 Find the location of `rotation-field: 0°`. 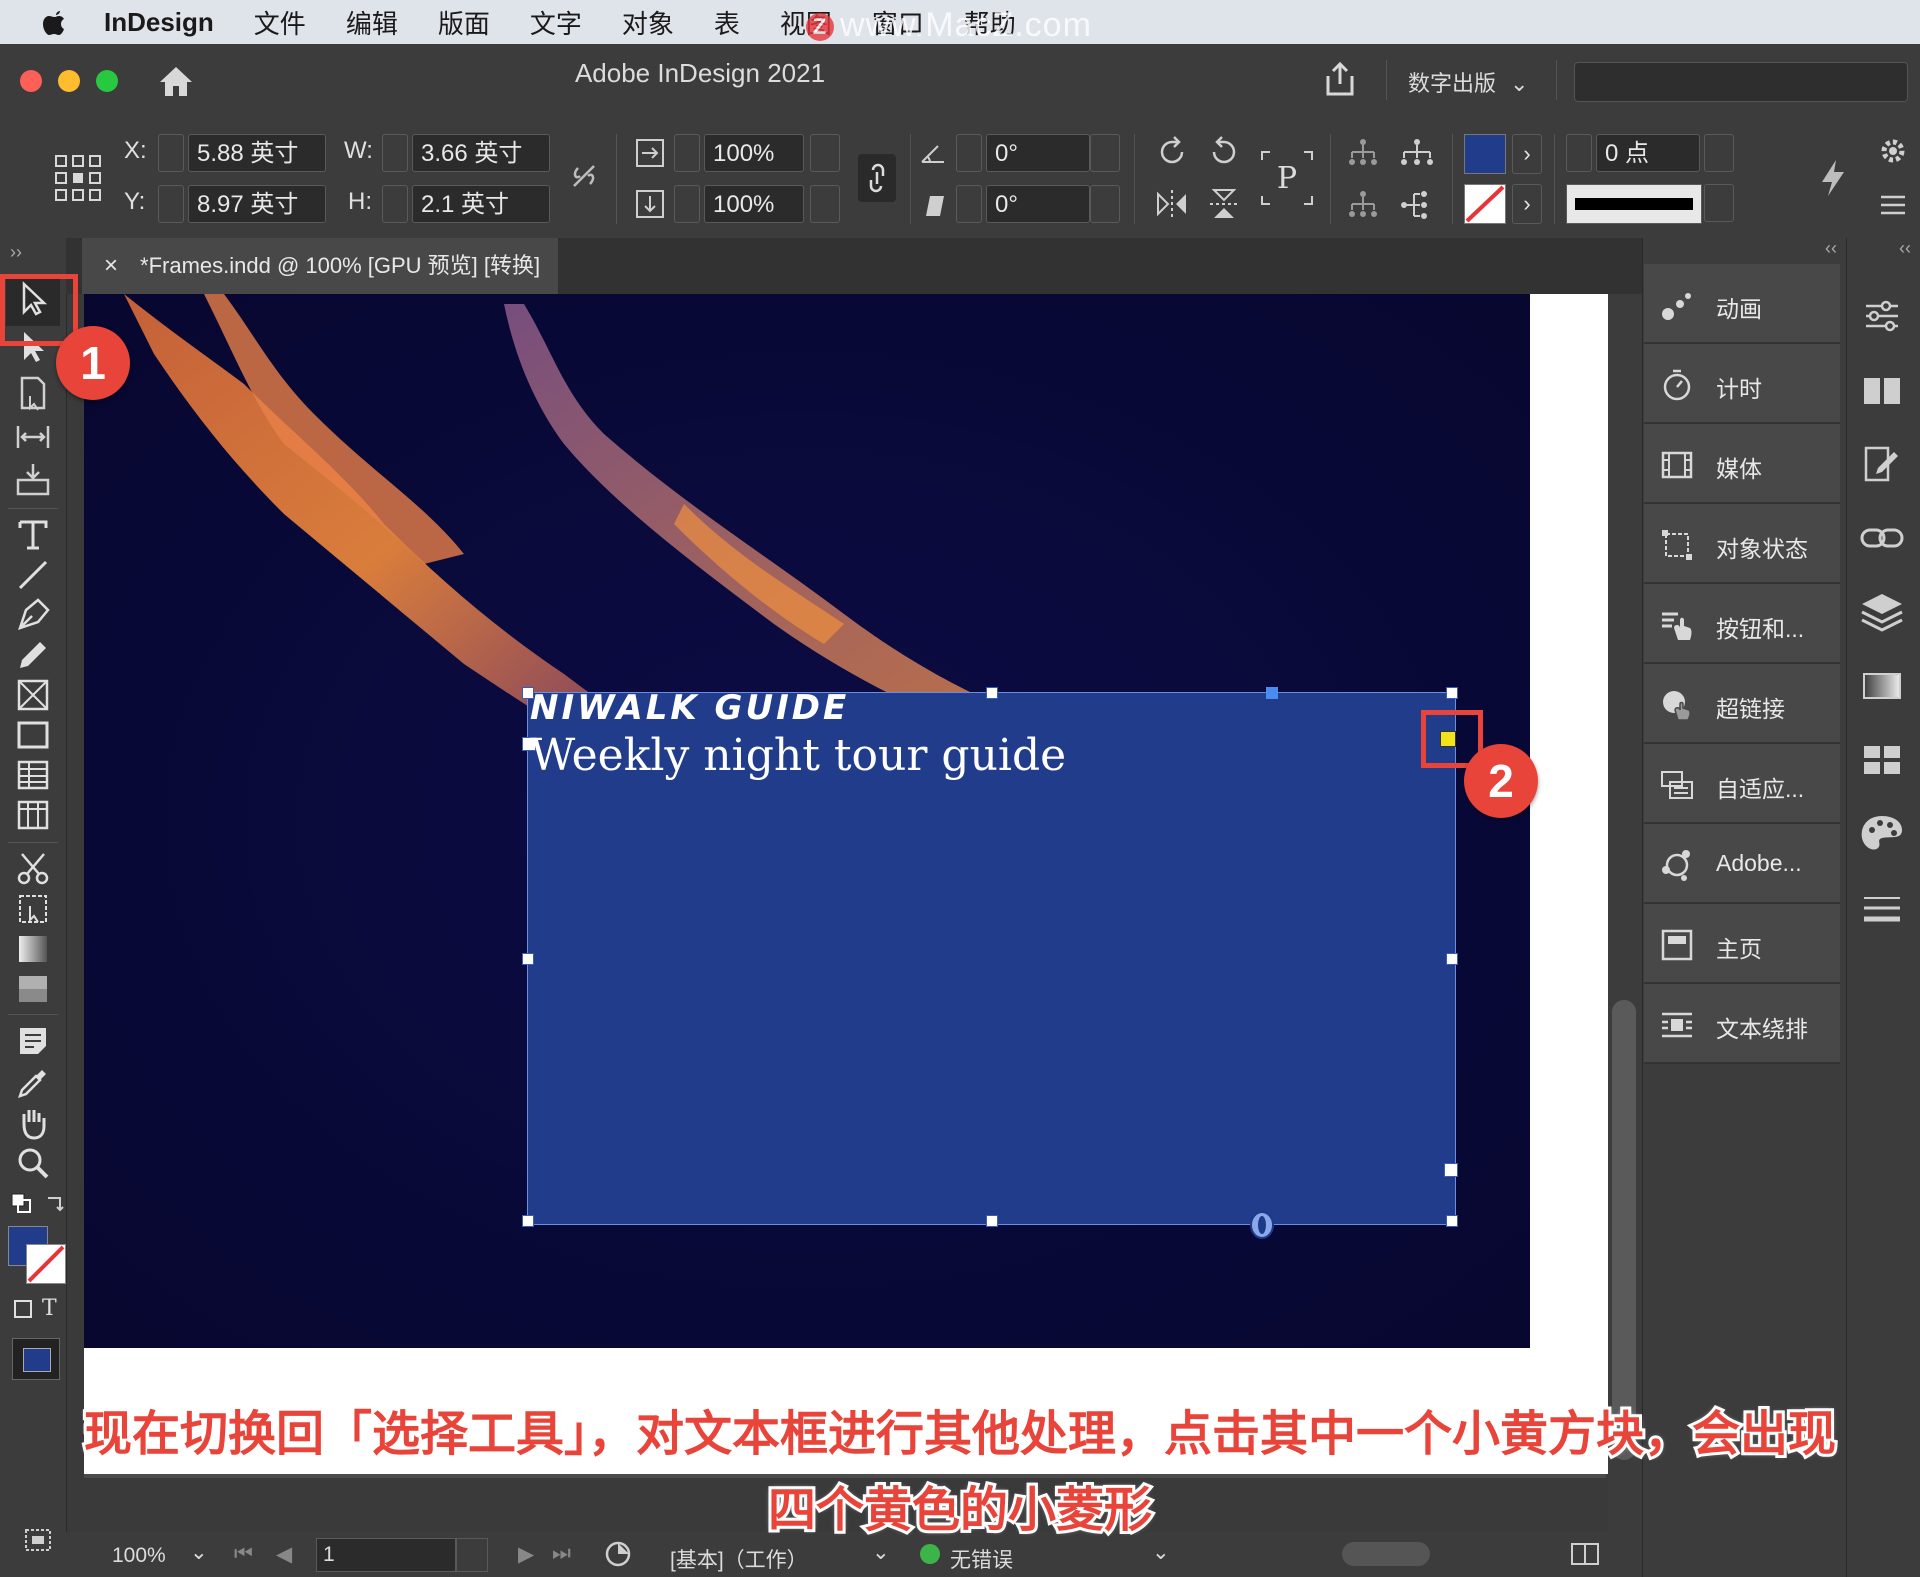

rotation-field: 0° is located at coordinates (1038, 153).